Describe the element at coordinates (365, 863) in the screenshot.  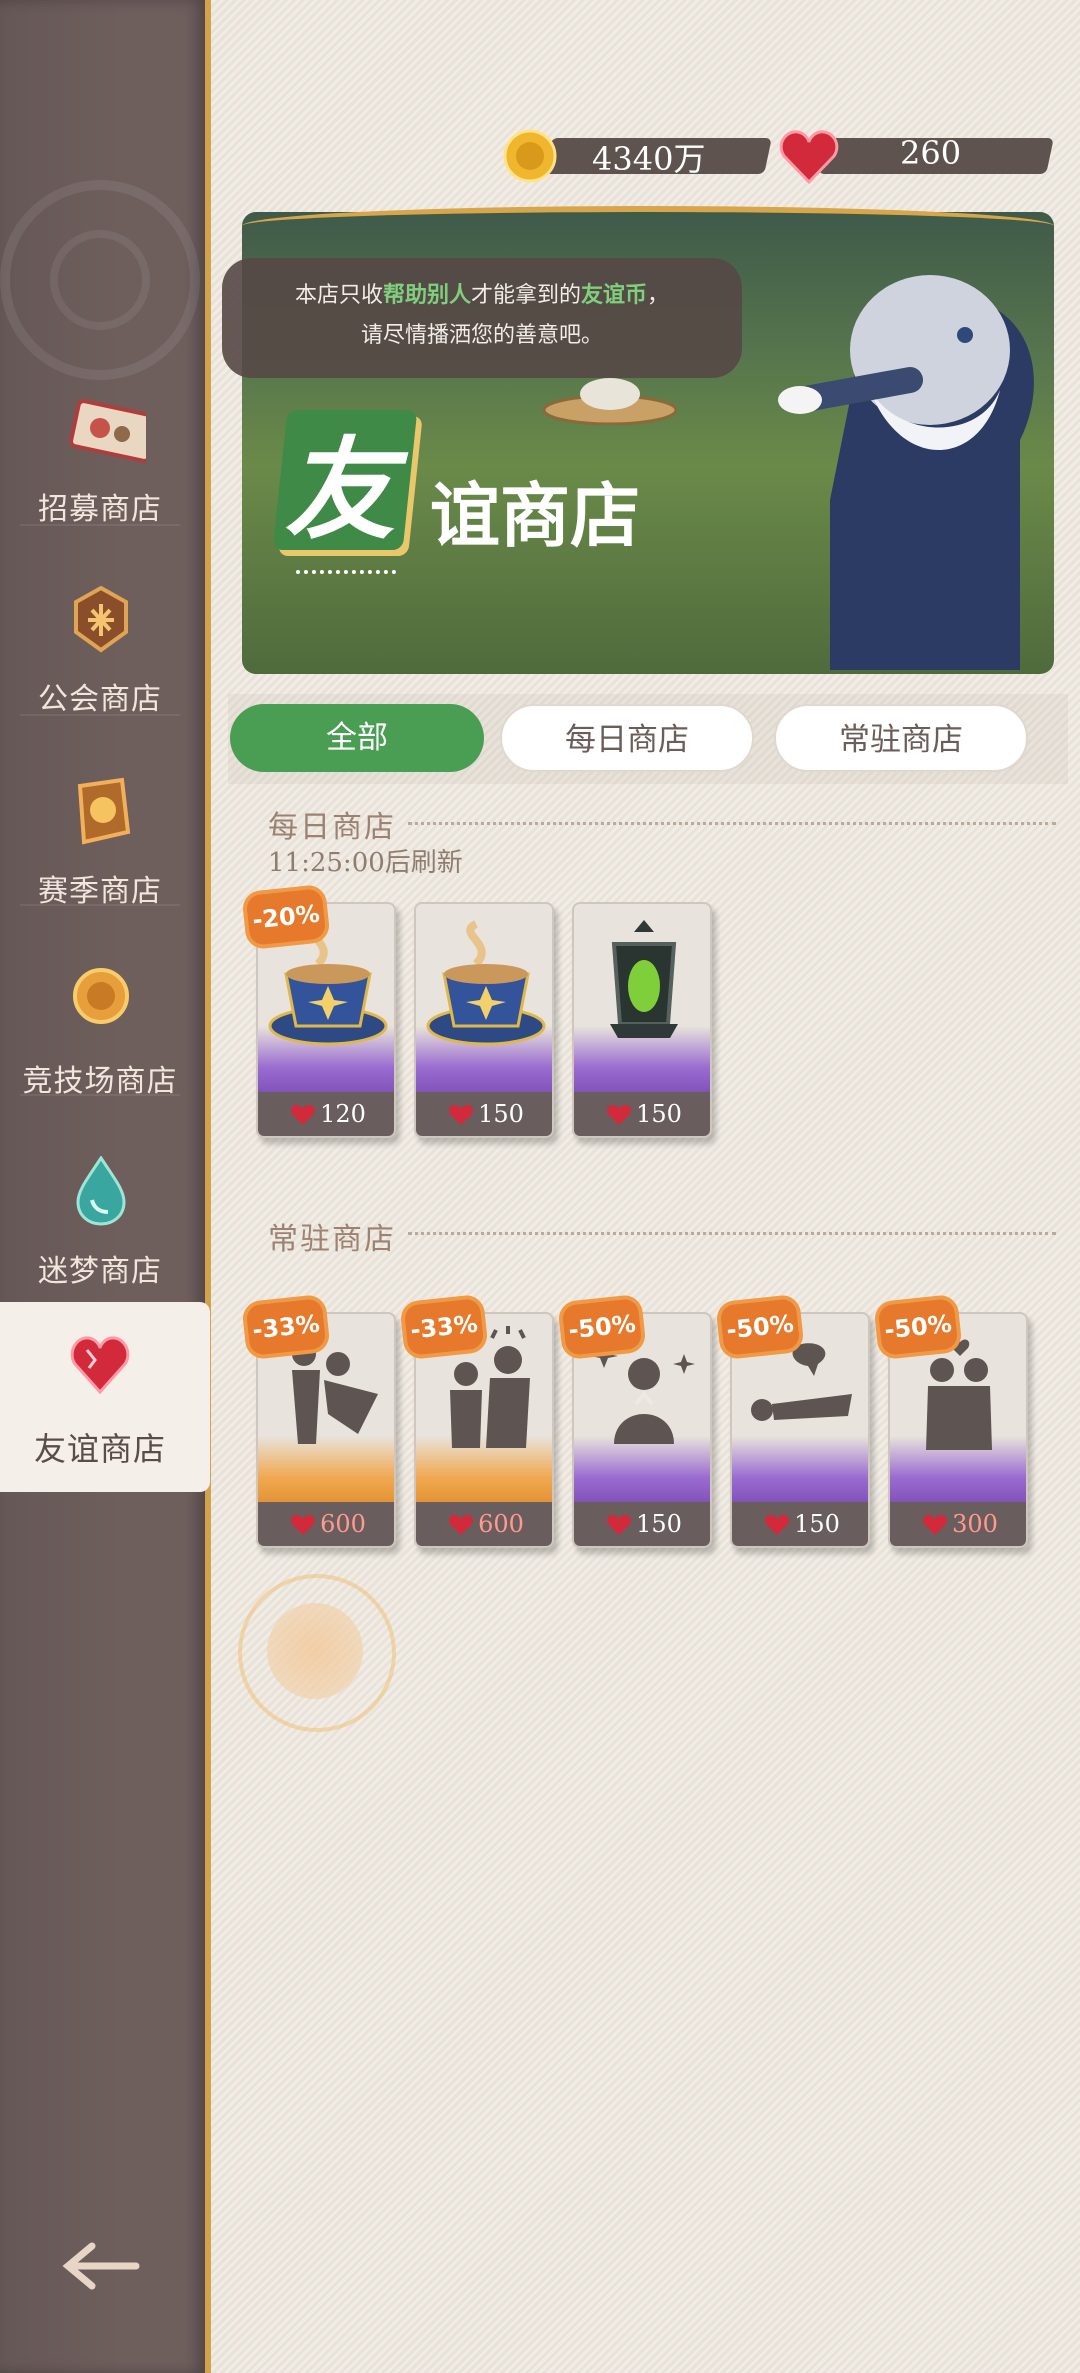
I see `refresh-timer: 11:25:00后刷新` at that location.